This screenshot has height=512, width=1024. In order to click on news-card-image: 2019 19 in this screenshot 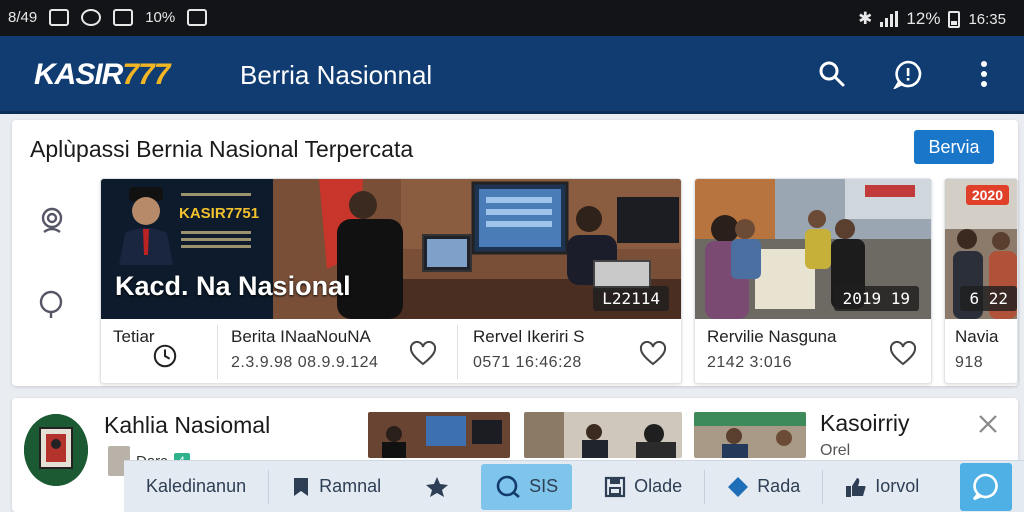, I will do `click(813, 249)`.